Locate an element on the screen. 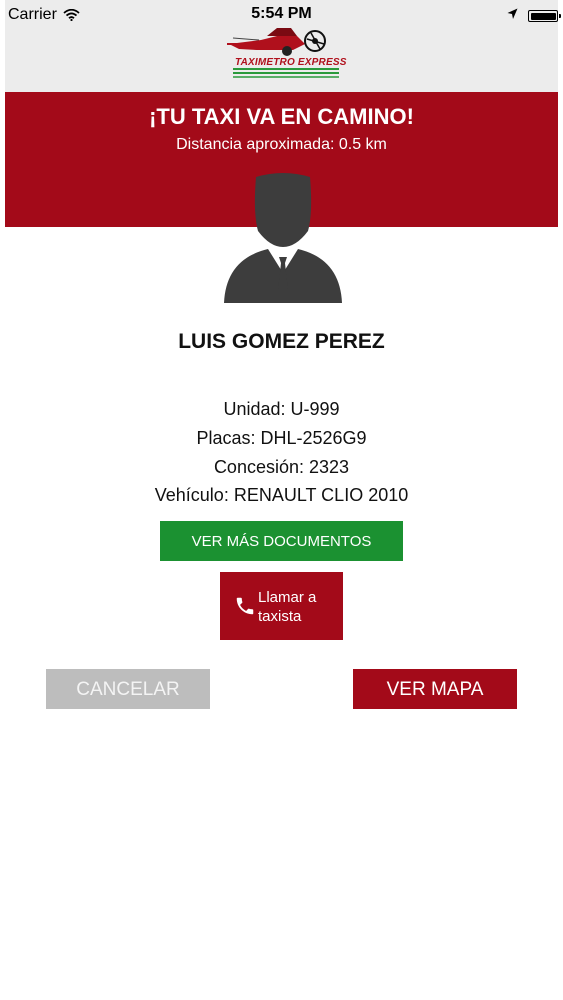 The width and height of the screenshot is (563, 1000). call-driver-label: Llamar a taxista is located at coordinates (287, 607).